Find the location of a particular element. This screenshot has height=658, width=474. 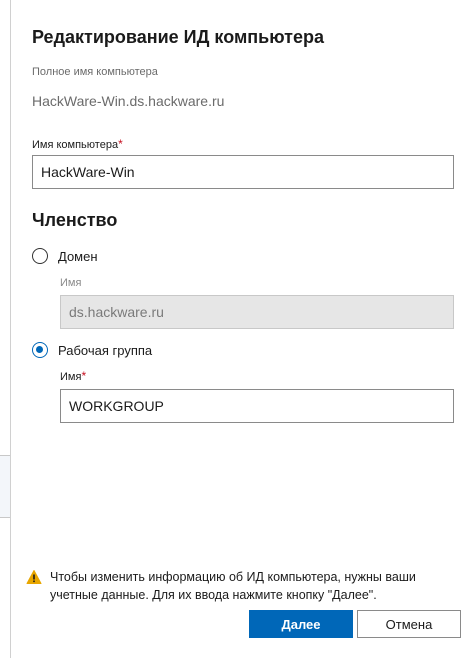

workgroup-name-label: Имя* is located at coordinates (73, 376).